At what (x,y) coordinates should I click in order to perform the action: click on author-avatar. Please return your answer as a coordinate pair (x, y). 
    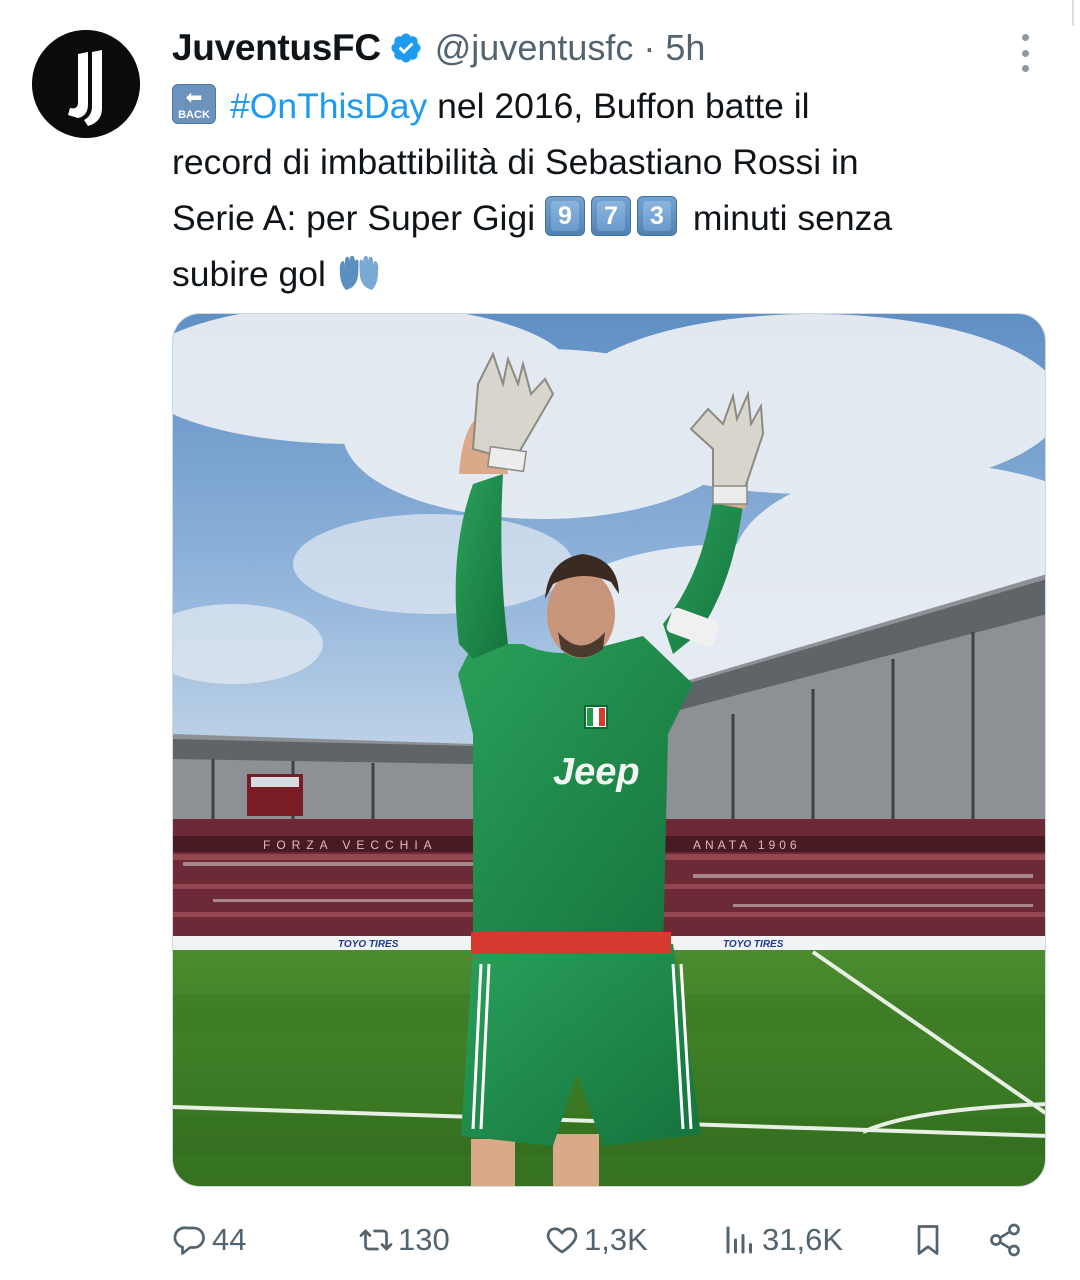
    Looking at the image, I should click on (86, 84).